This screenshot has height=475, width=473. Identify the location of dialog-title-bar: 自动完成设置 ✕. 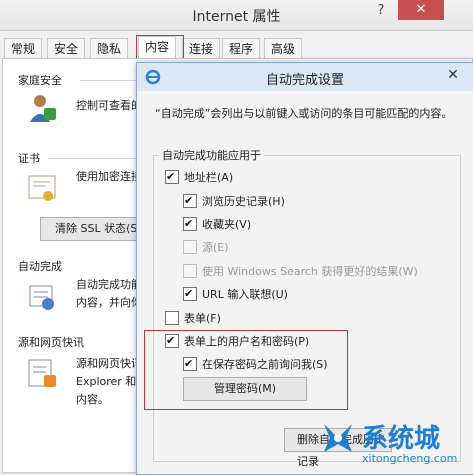
(305, 77).